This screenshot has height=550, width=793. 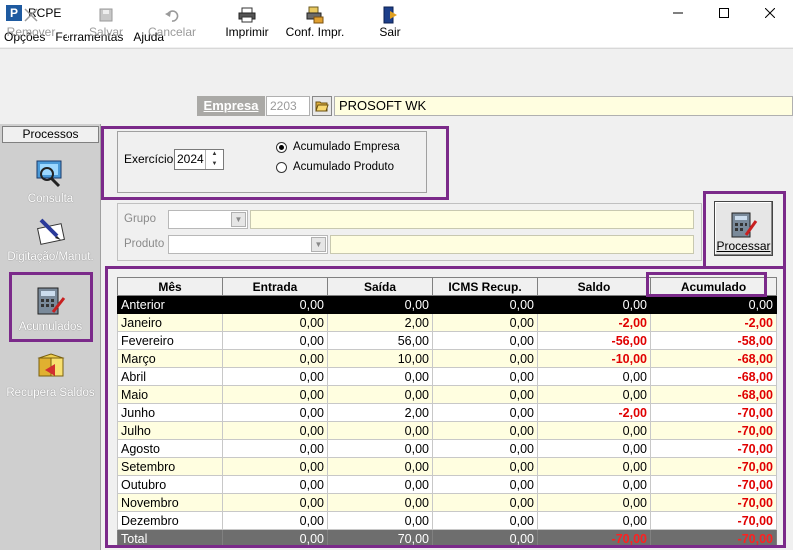 I want to click on toolbar, so click(x=396, y=71).